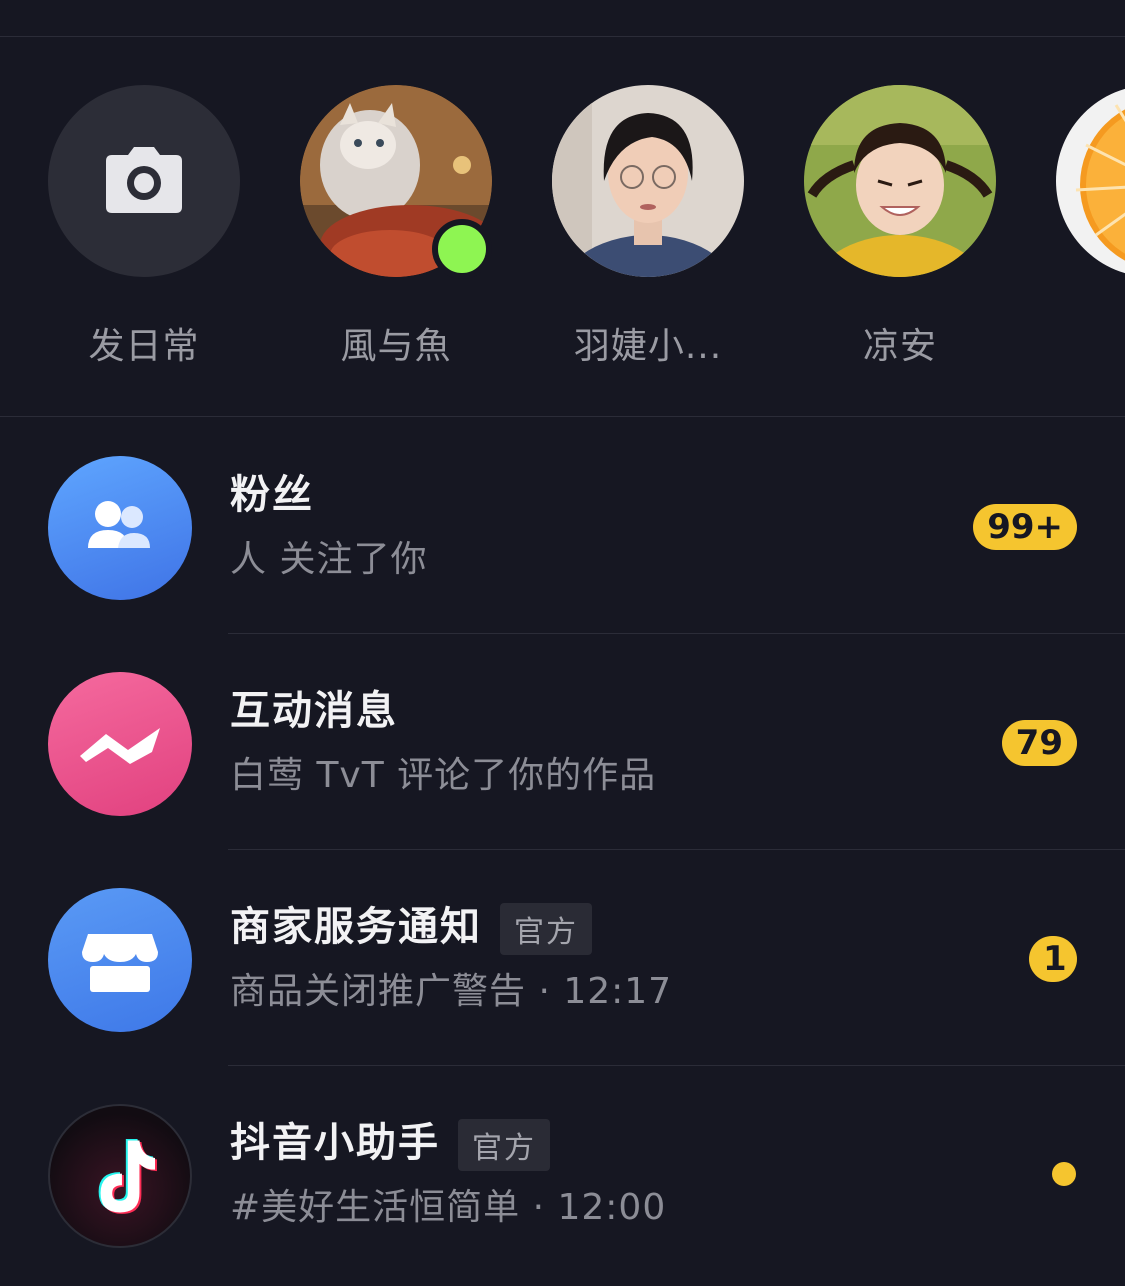 This screenshot has width=1125, height=1286. I want to click on section-divider, so click(562, 416).